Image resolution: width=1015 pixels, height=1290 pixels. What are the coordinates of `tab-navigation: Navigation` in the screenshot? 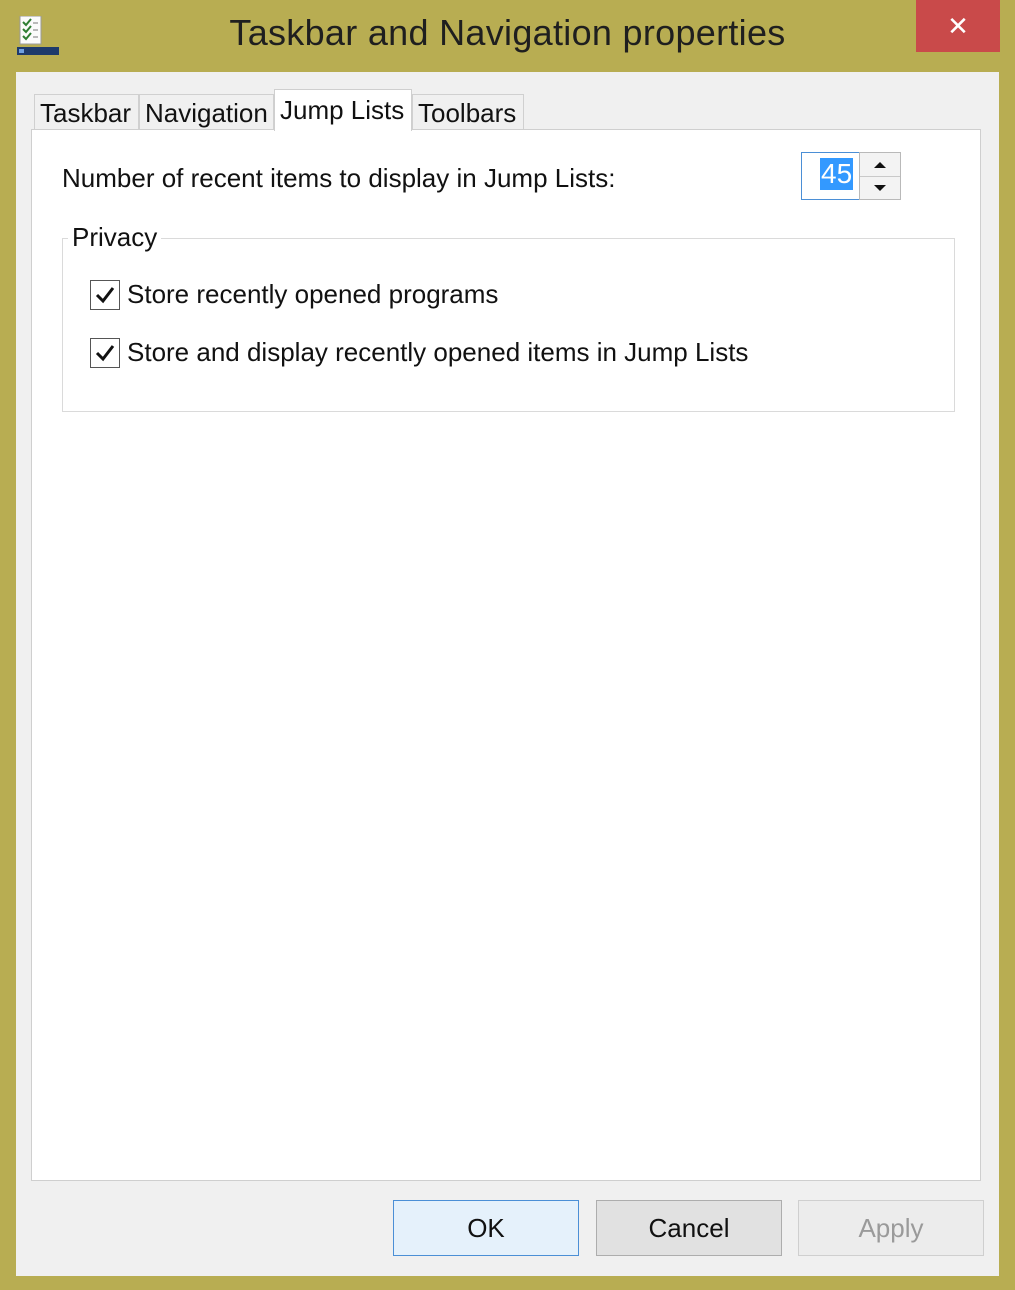 It's located at (206, 112).